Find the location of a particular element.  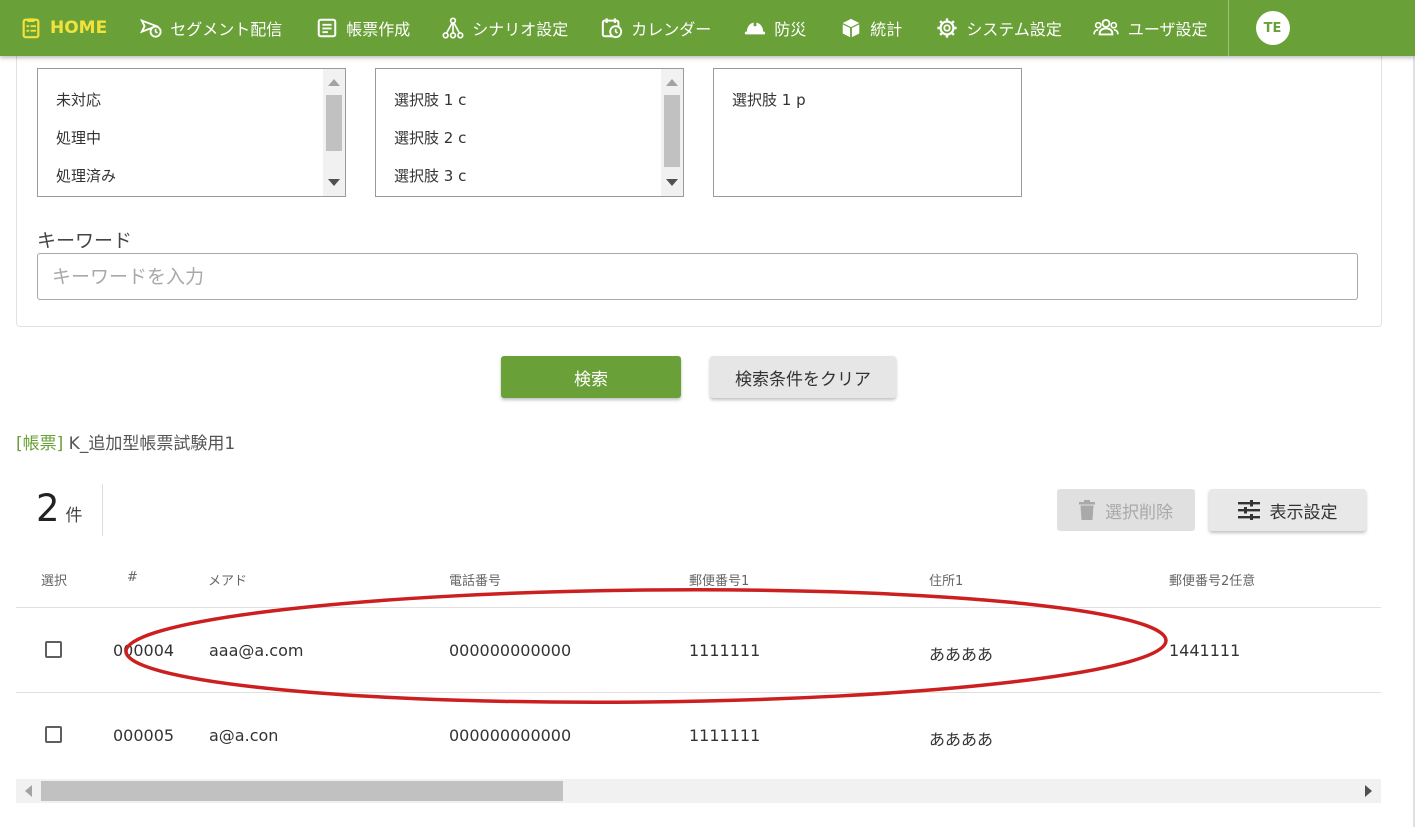

nav-segment-delivery: セグメント配信 is located at coordinates (211, 28).